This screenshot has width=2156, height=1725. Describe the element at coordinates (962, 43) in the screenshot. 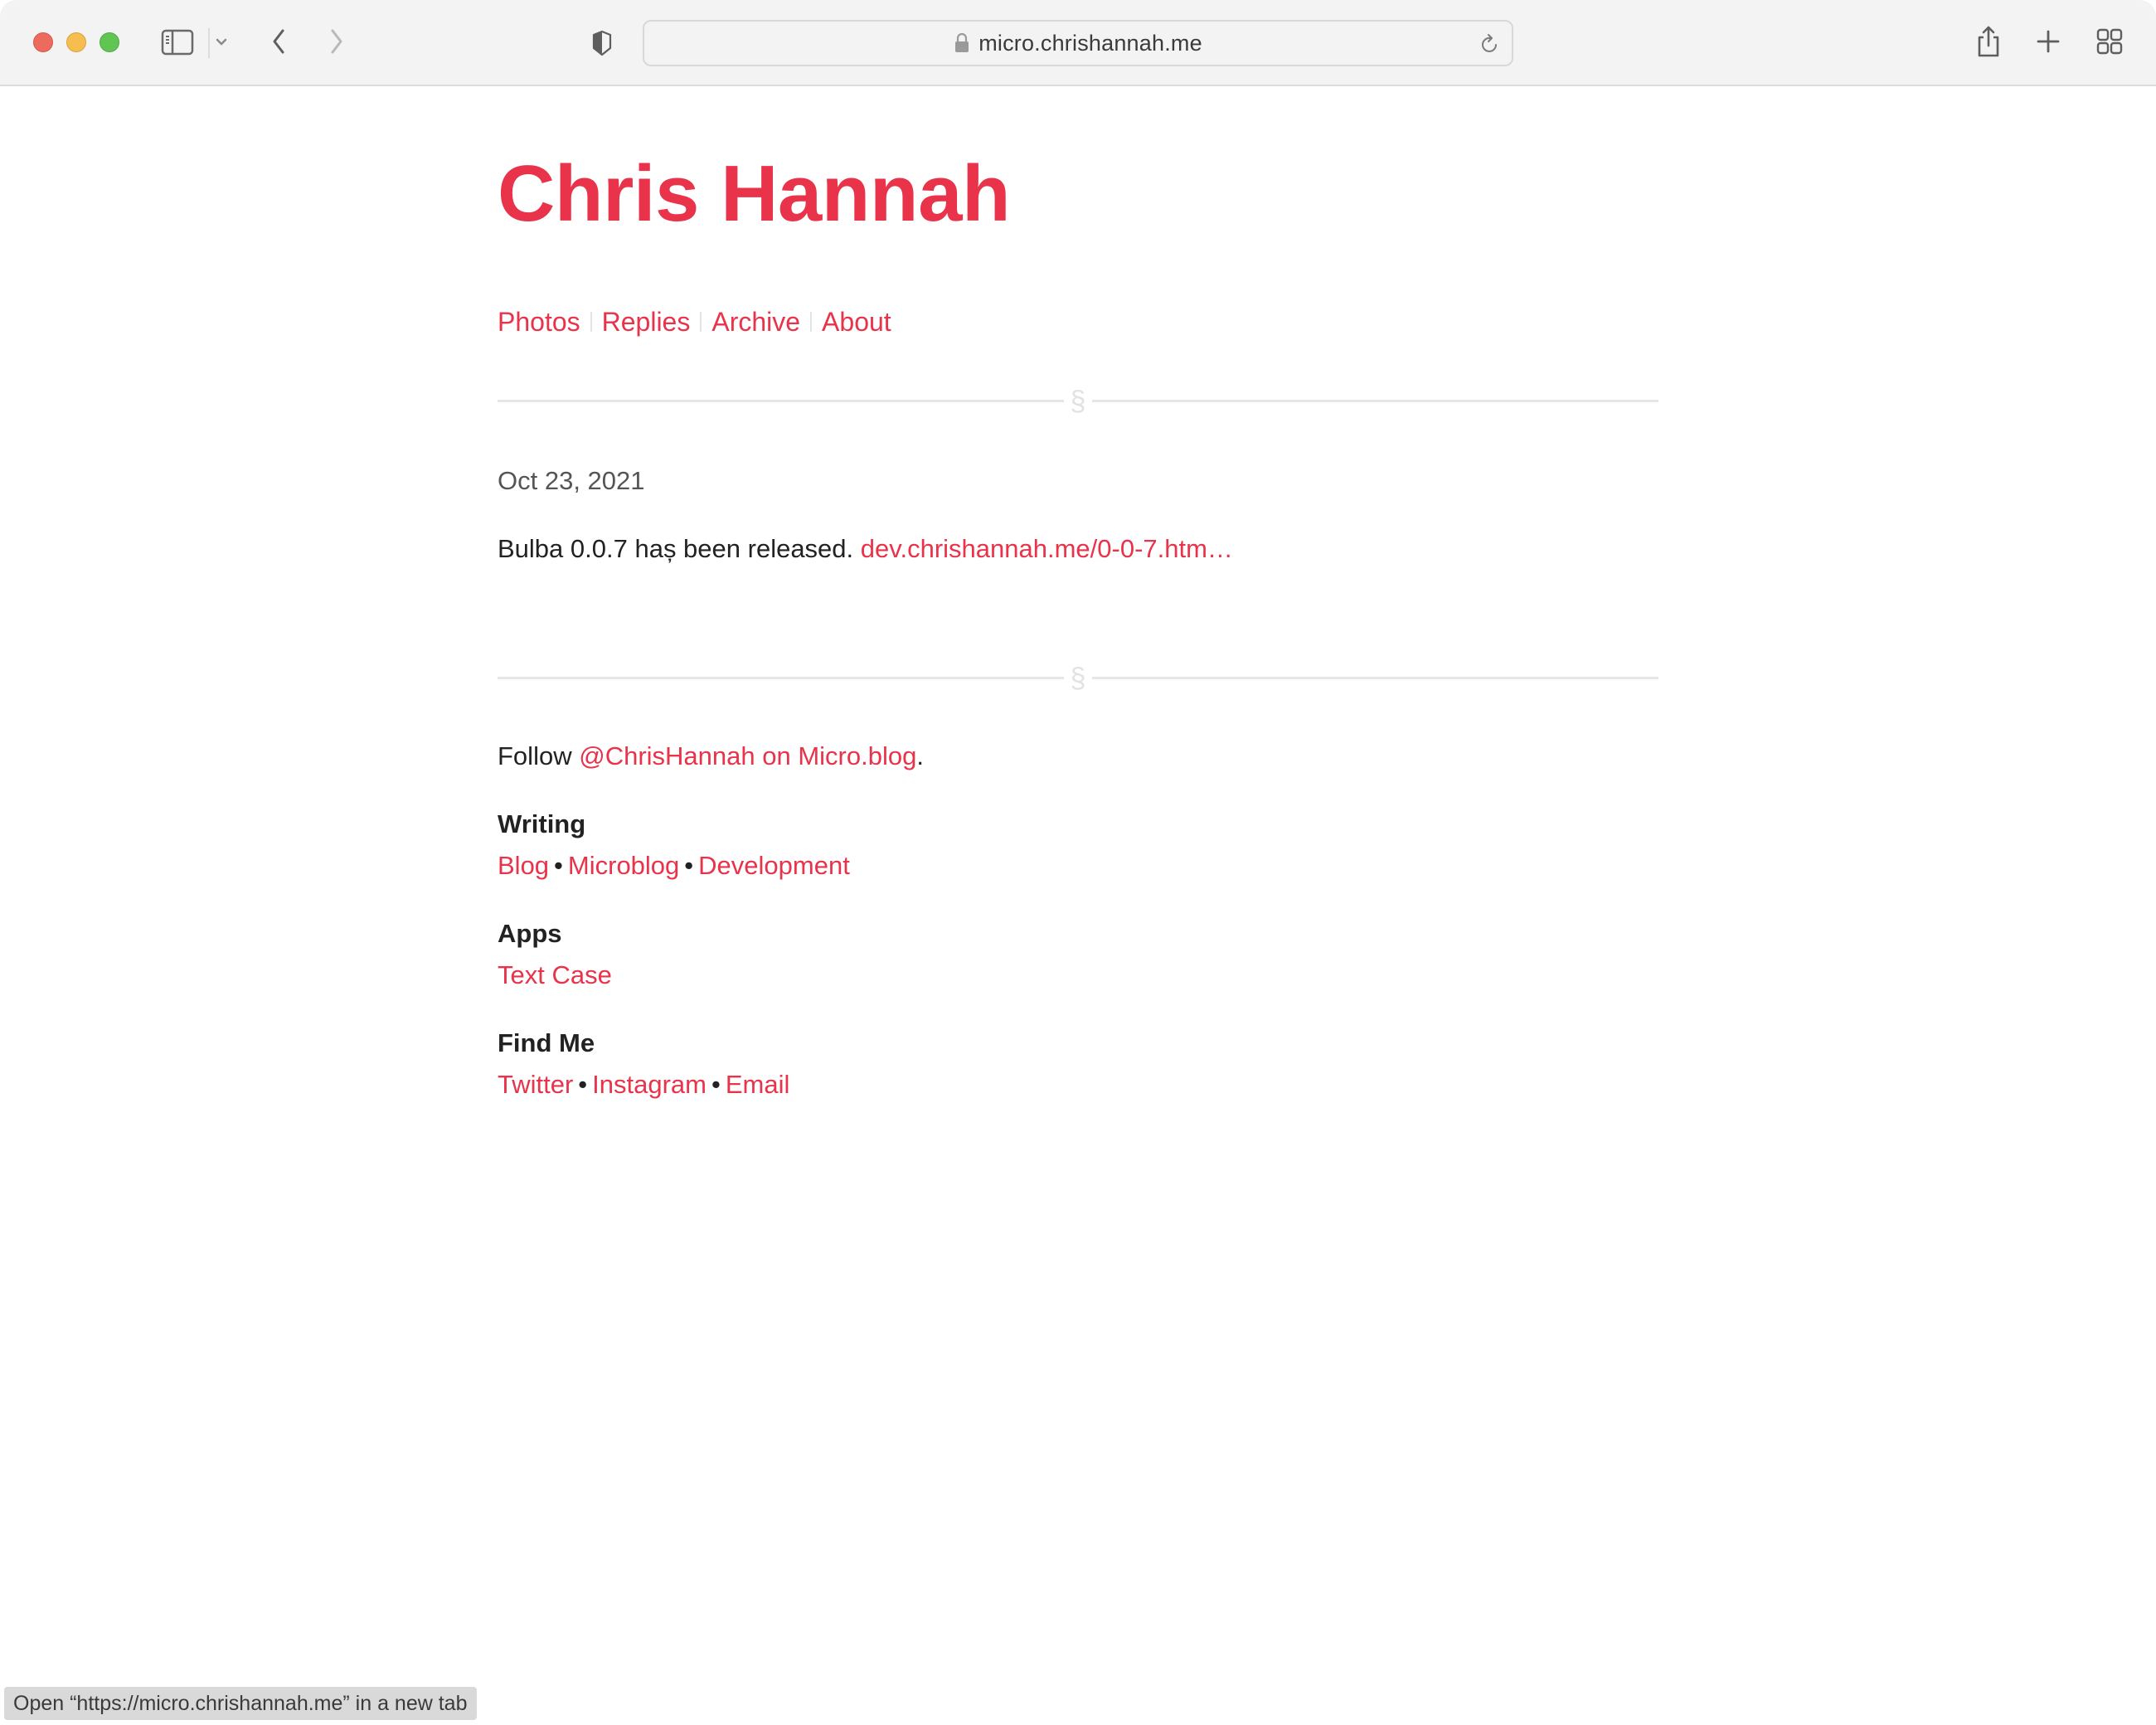

I see `lock-icon` at that location.